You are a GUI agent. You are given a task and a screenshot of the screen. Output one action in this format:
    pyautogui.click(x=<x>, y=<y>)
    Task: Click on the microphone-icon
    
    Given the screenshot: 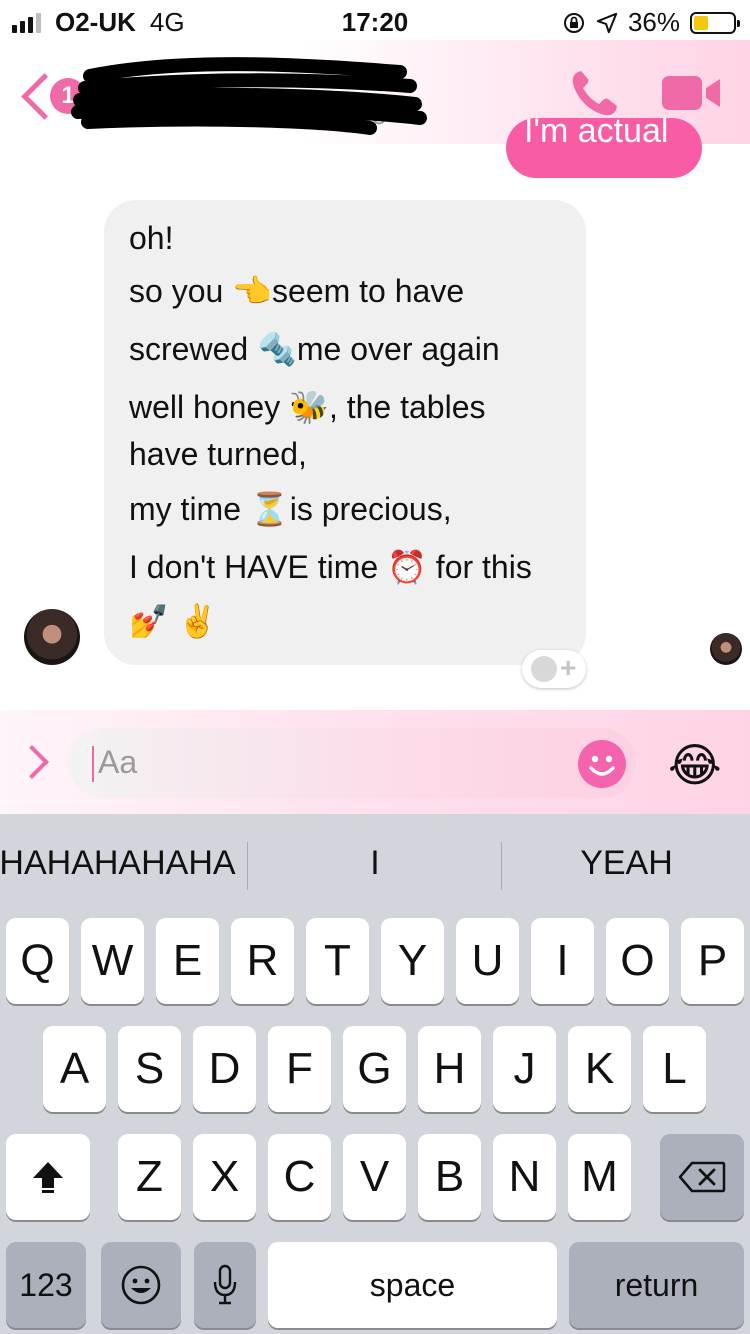 What is the action you would take?
    pyautogui.click(x=225, y=1284)
    